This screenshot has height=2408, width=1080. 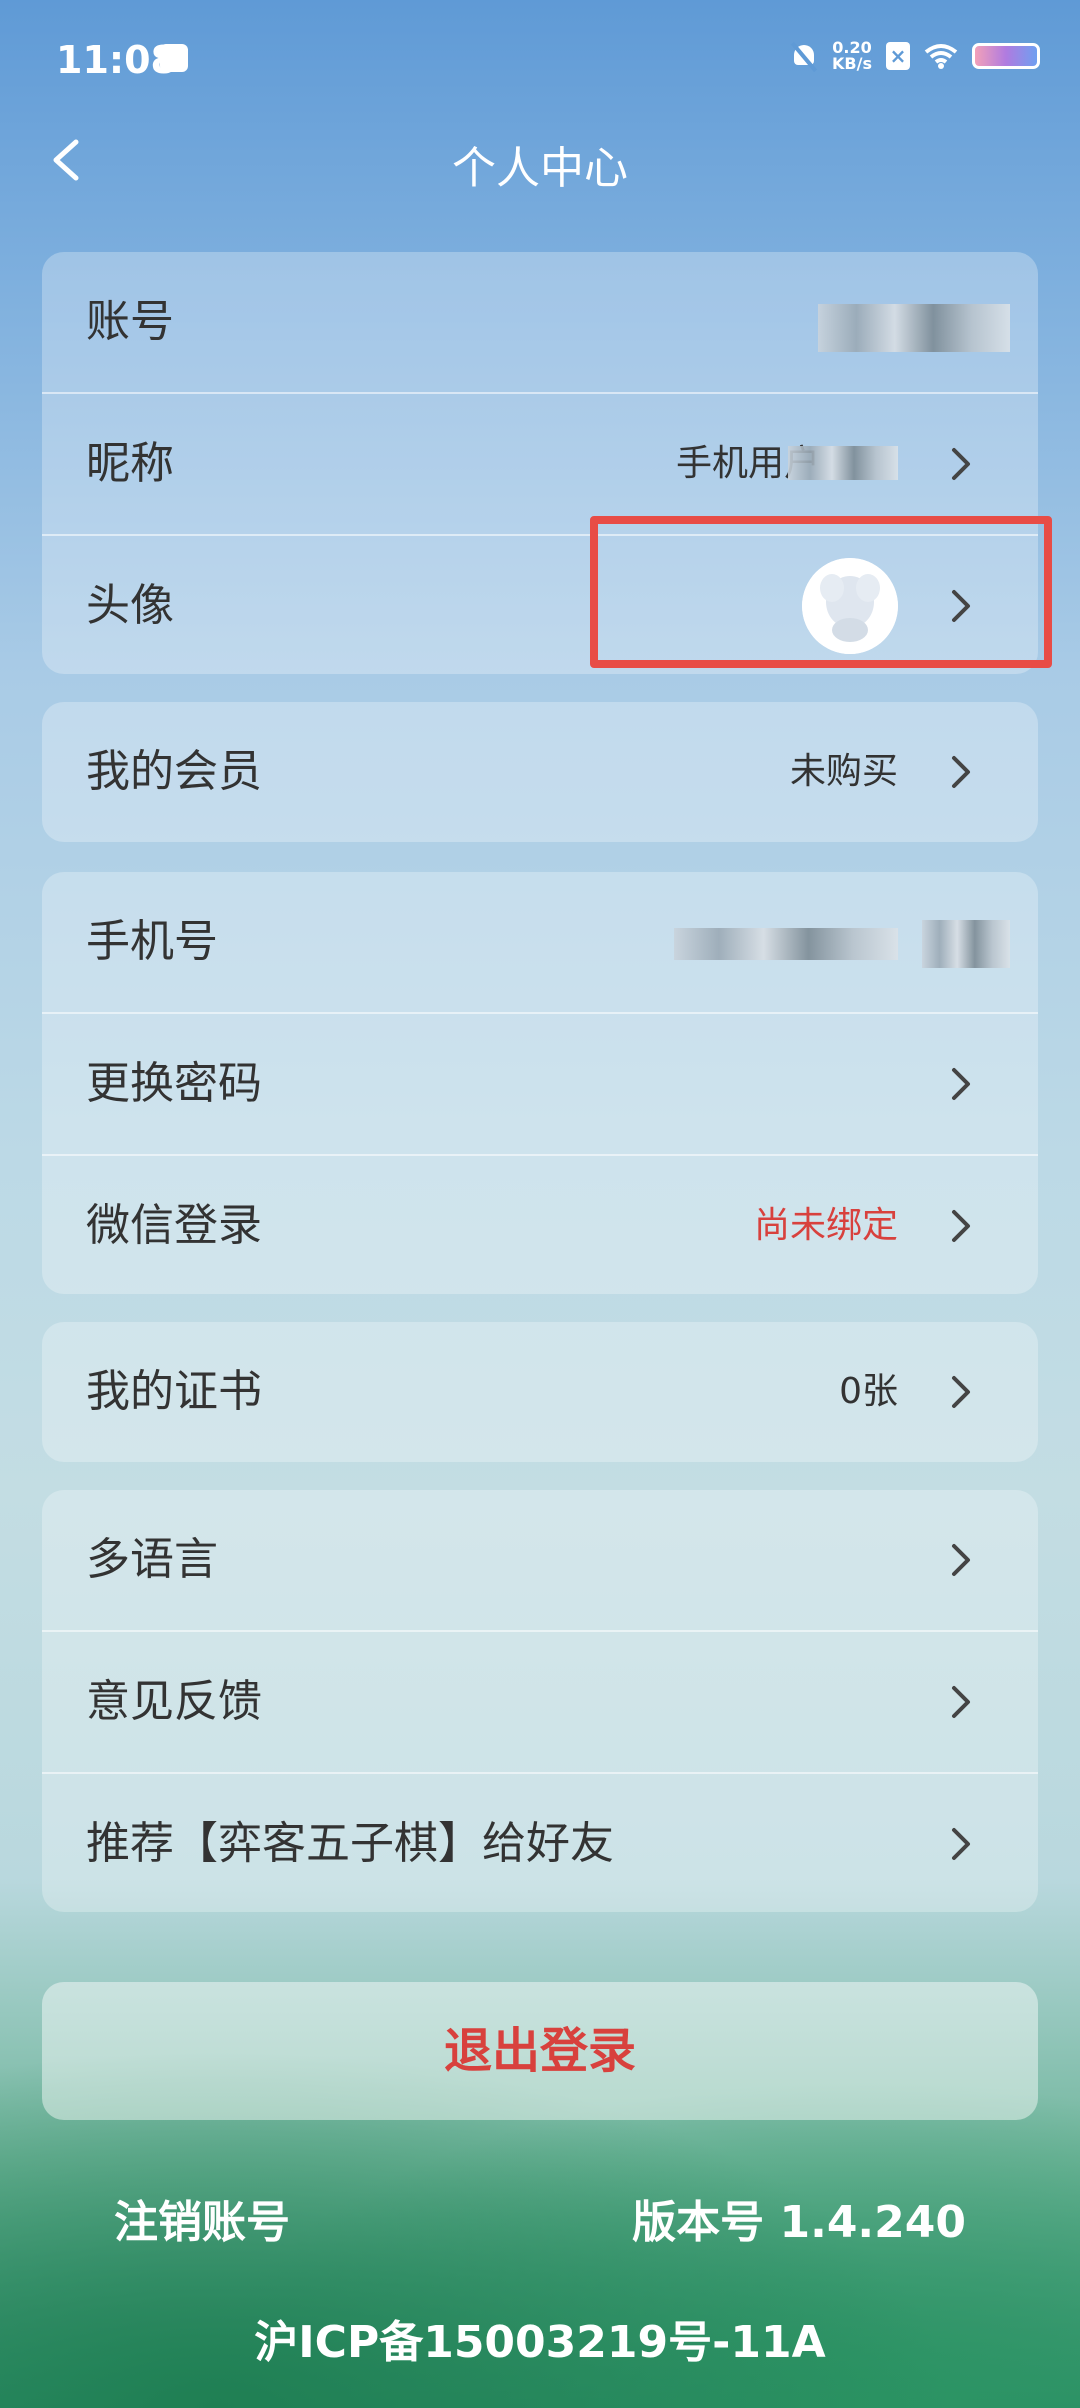 I want to click on account-value-redacted, so click(x=914, y=328).